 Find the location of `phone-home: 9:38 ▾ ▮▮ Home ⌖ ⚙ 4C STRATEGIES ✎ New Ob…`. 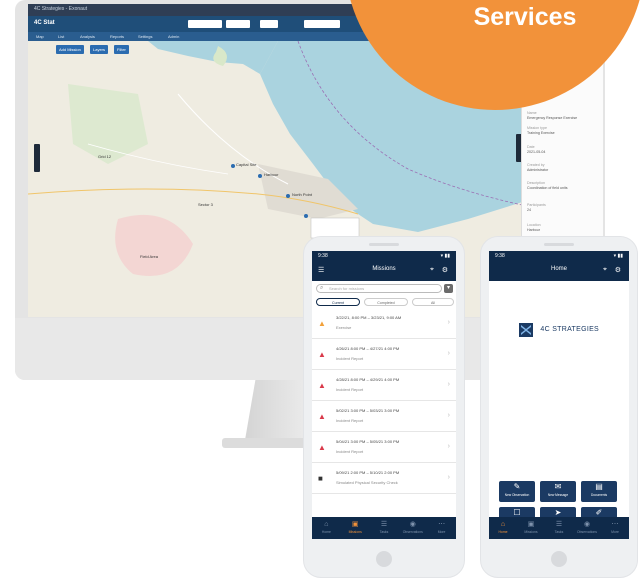

phone-home: 9:38 ▾ ▮▮ Home ⌖ ⚙ 4C STRATEGIES ✎ New Ob… is located at coordinates (559, 407).